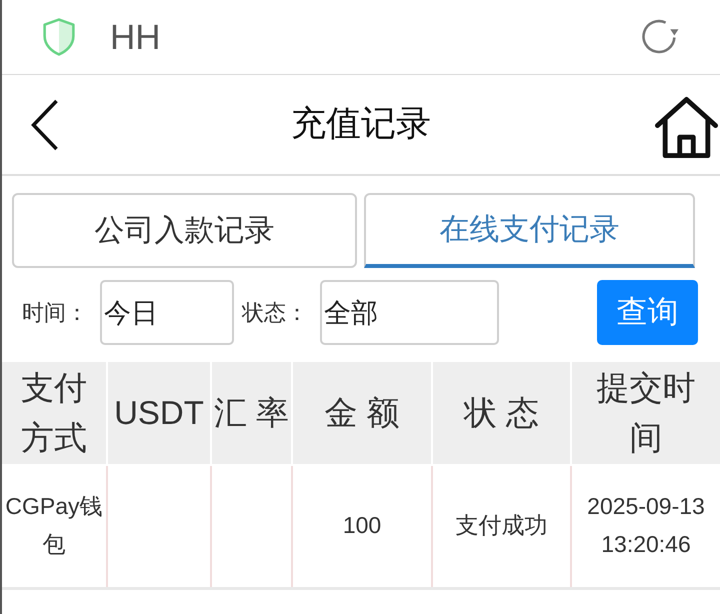 Image resolution: width=720 pixels, height=614 pixels. What do you see at coordinates (501, 413) in the screenshot?
I see `column-header: 状 态` at bounding box center [501, 413].